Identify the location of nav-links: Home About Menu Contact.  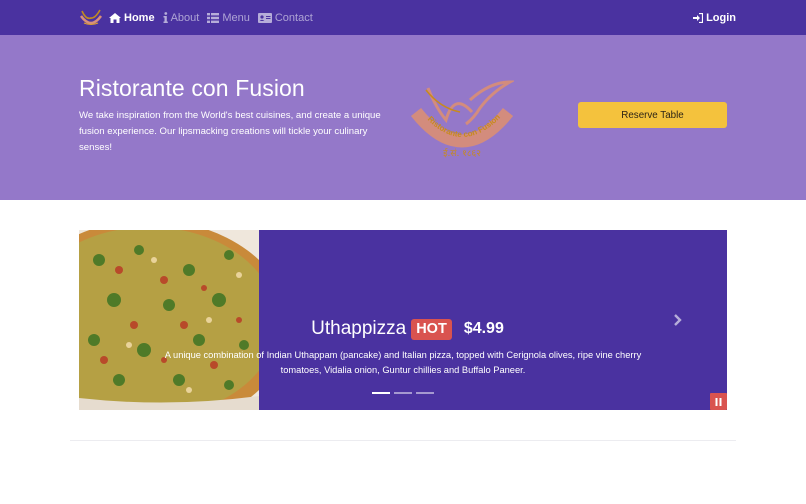
(215, 17).